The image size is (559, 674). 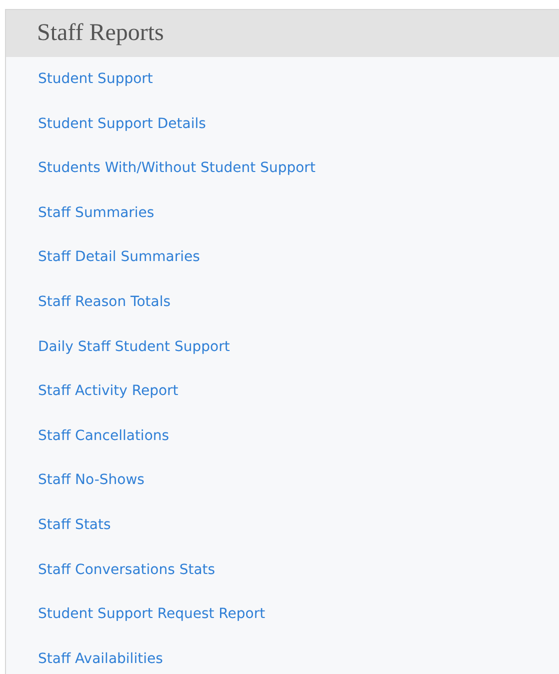 What do you see at coordinates (84, 655) in the screenshot?
I see `report-link: Staff Availabilities` at bounding box center [84, 655].